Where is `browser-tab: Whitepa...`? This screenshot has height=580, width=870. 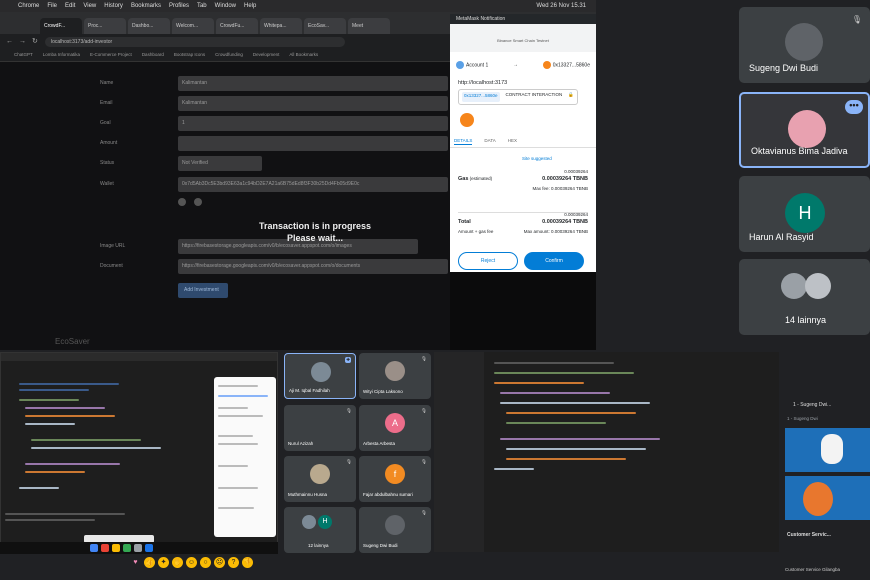 browser-tab: Whitepa... is located at coordinates (281, 26).